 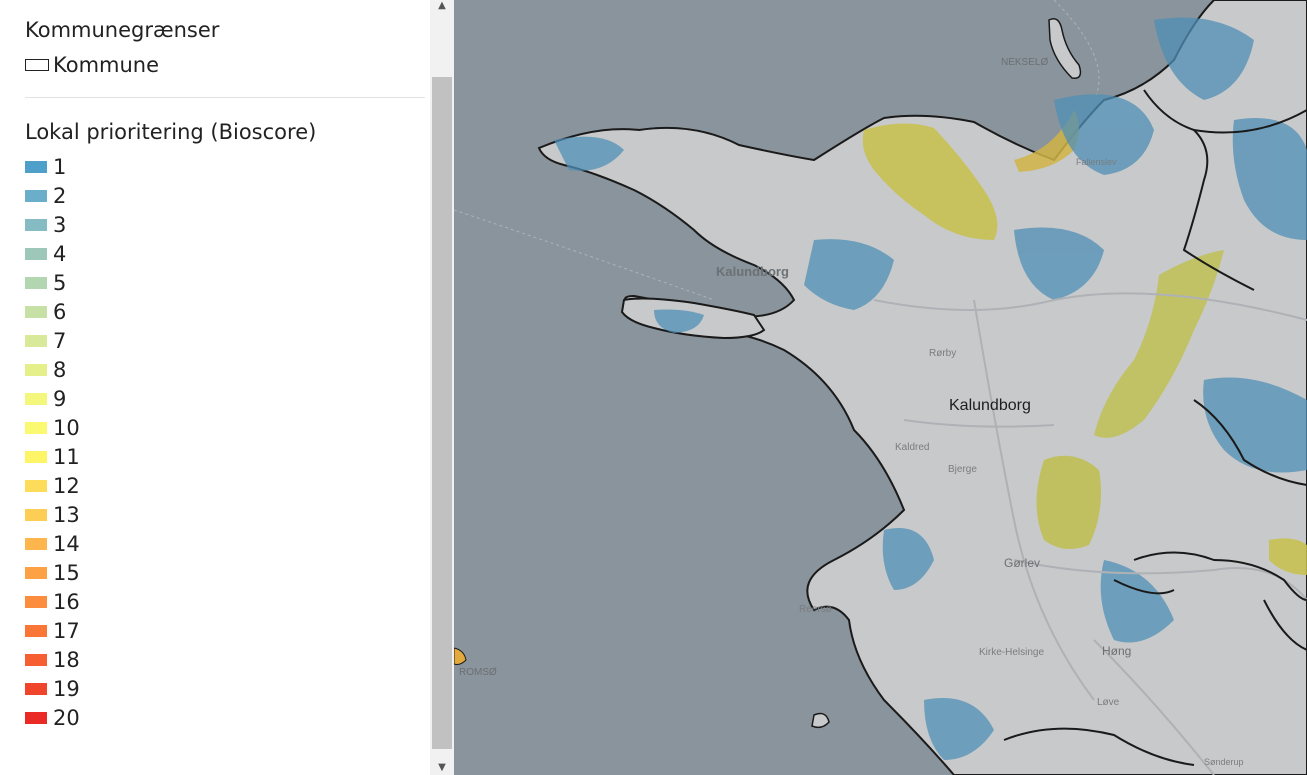 I want to click on map-label-romso: ROMSØ, so click(x=478, y=672).